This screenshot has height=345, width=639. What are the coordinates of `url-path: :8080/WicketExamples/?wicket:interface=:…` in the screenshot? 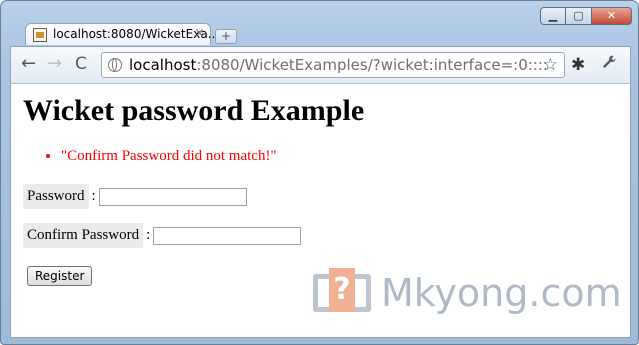 It's located at (372, 65).